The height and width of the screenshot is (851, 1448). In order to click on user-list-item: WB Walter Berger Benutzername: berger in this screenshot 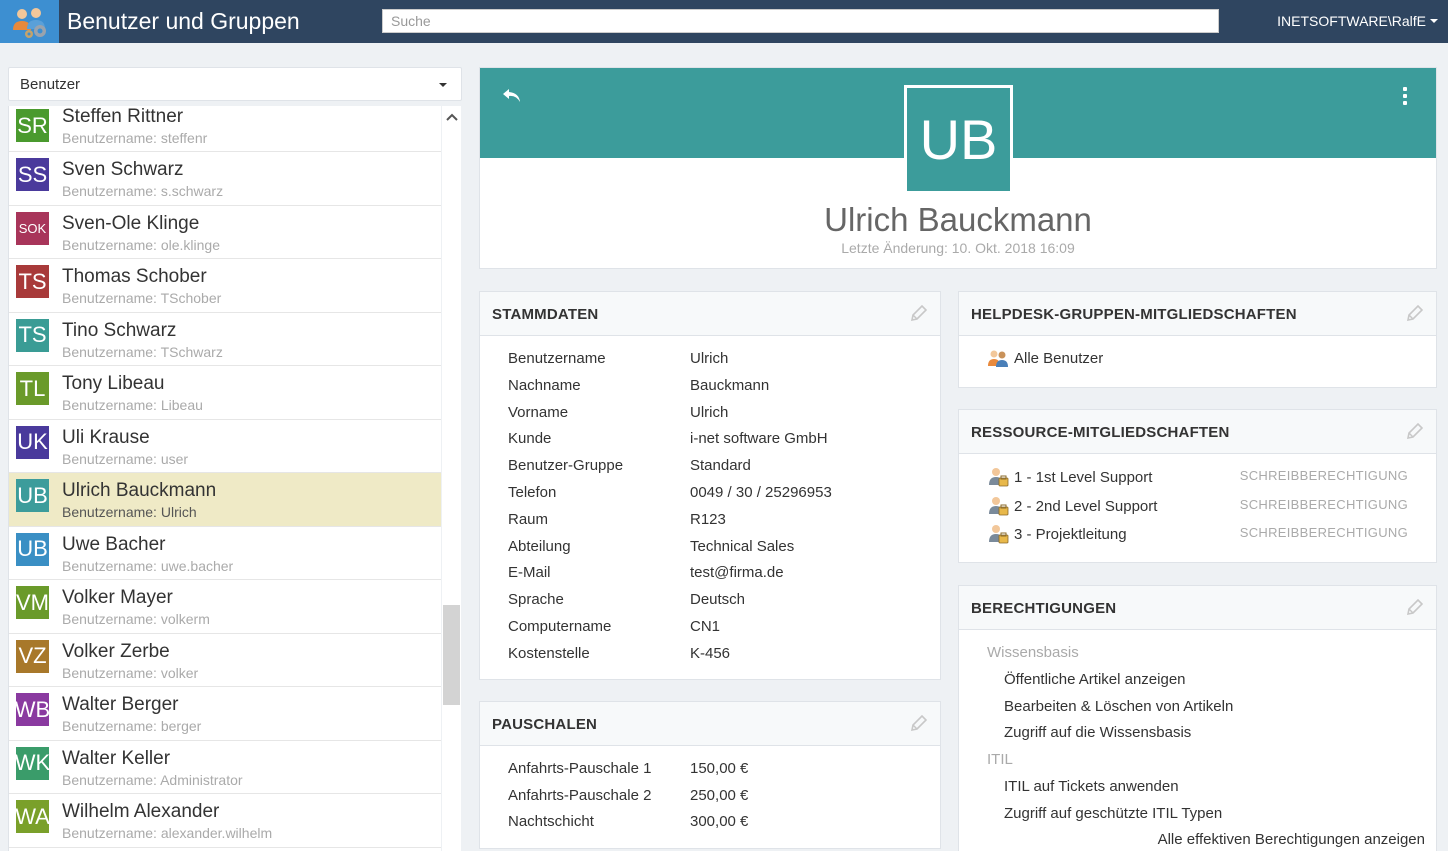, I will do `click(225, 714)`.